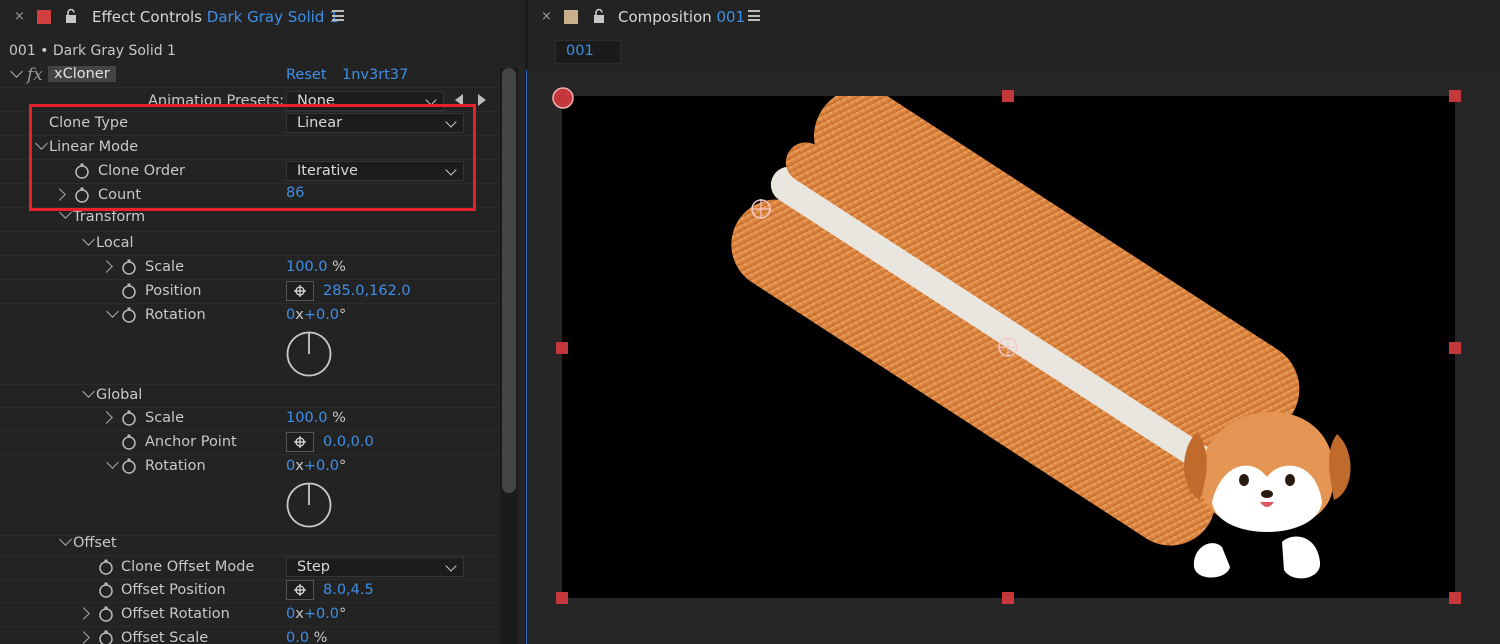 This screenshot has height=644, width=1500. What do you see at coordinates (188, 567) in the screenshot?
I see `clone-offset-mode-label: Clone Offset Mode` at bounding box center [188, 567].